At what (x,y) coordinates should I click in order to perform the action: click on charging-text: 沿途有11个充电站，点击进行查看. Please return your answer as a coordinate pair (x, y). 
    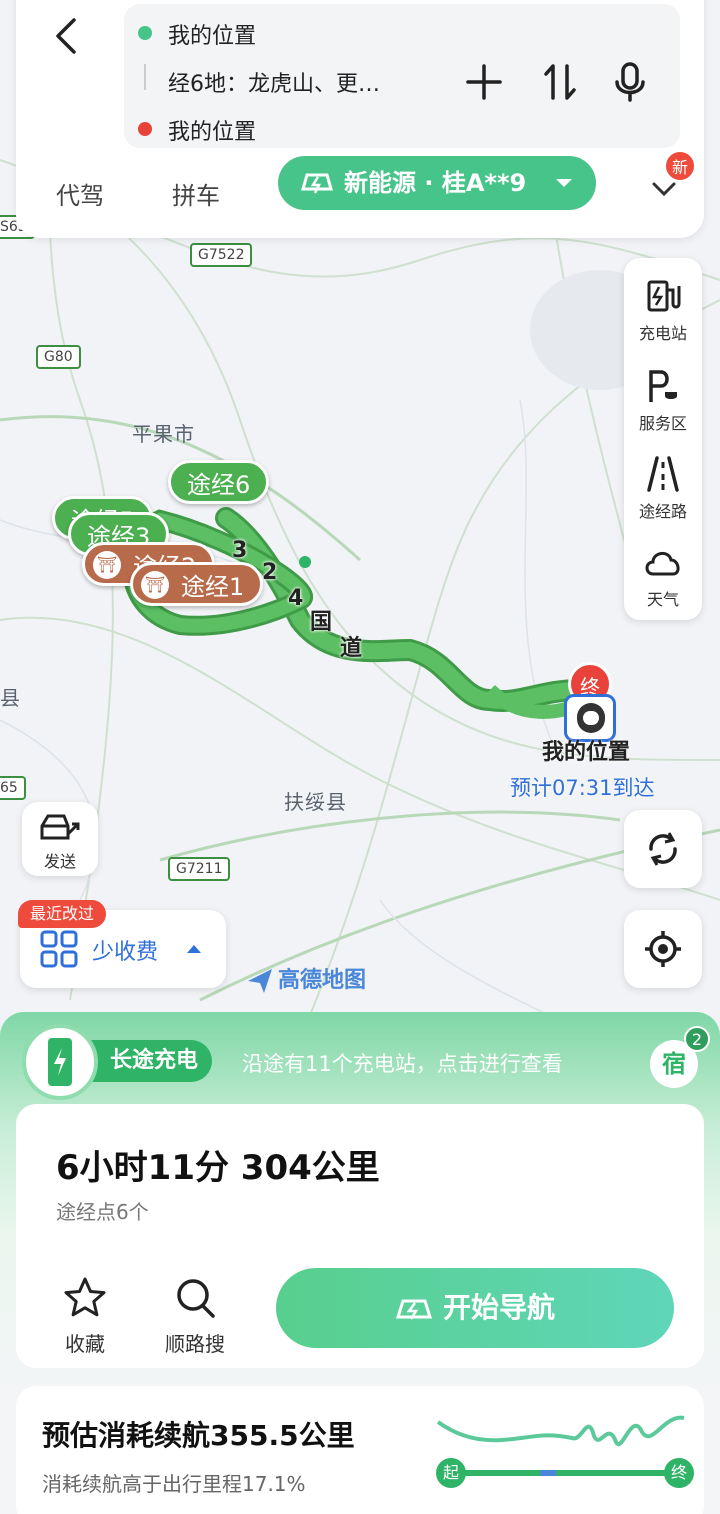
    Looking at the image, I should click on (402, 1064).